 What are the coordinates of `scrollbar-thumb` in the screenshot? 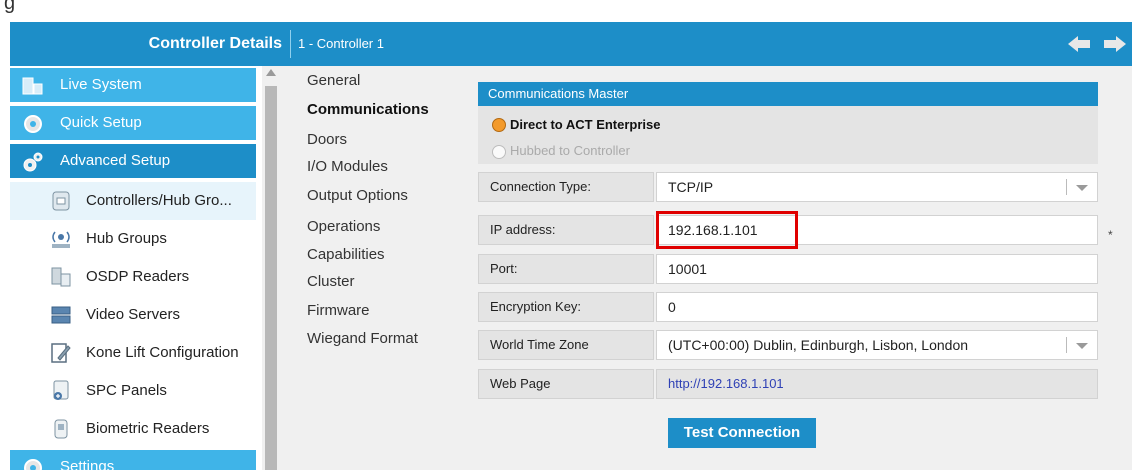 It's located at (271, 278).